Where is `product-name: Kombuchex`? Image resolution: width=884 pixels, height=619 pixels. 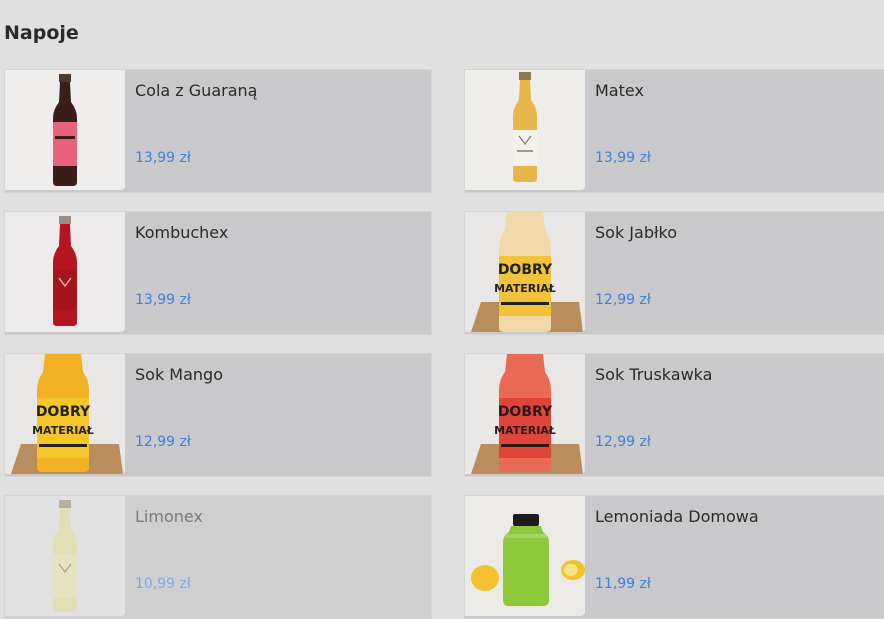
product-name: Kombuchex is located at coordinates (182, 232).